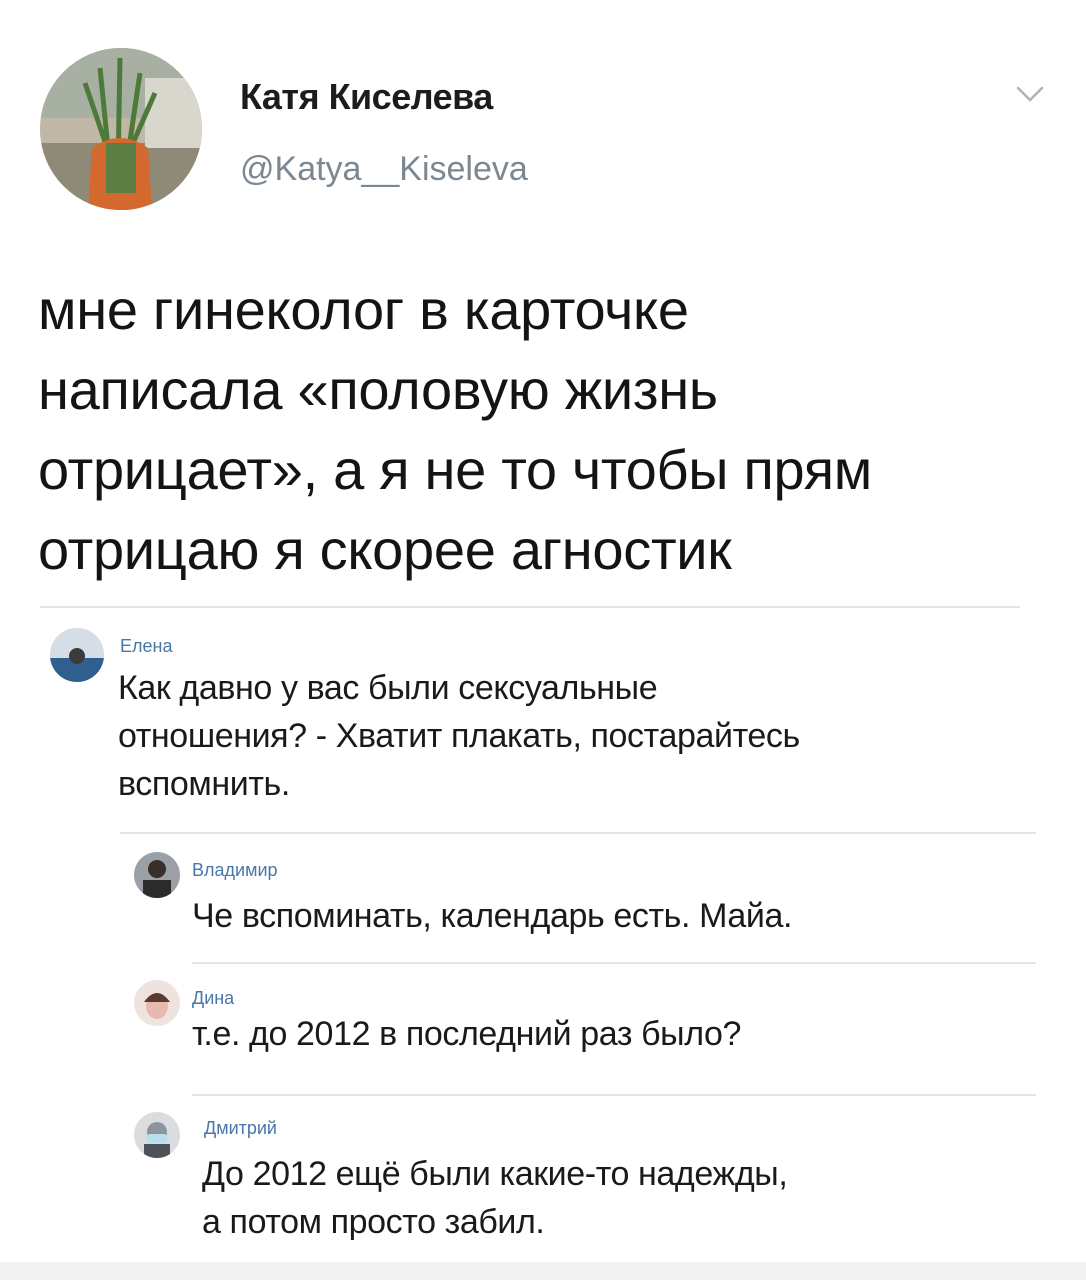 This screenshot has width=1086, height=1280. I want to click on tweet-text-line: отрицает», а я не то чтобы прям, so click(455, 469).